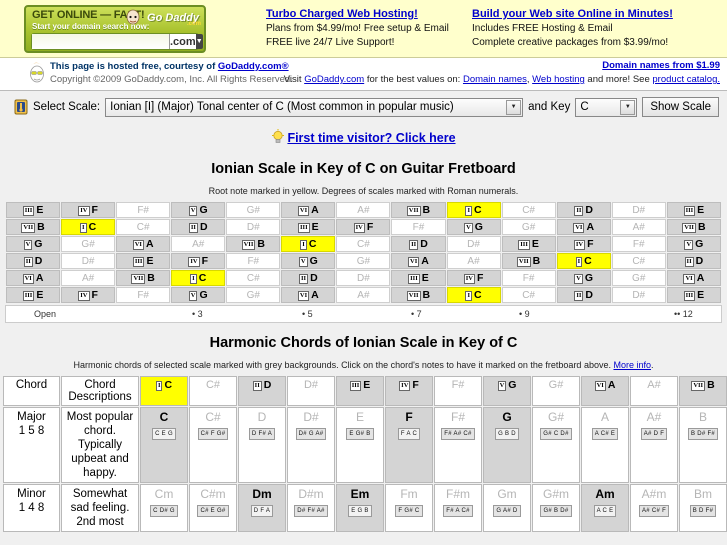  Describe the element at coordinates (311, 445) in the screenshot. I see `chord-cell: D# D# G A#` at that location.